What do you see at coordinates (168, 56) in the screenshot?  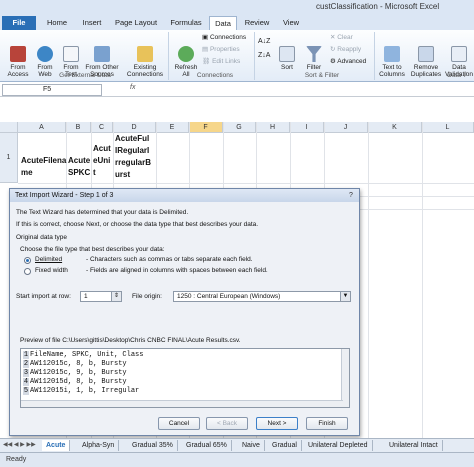 I see `ribbon-separator` at bounding box center [168, 56].